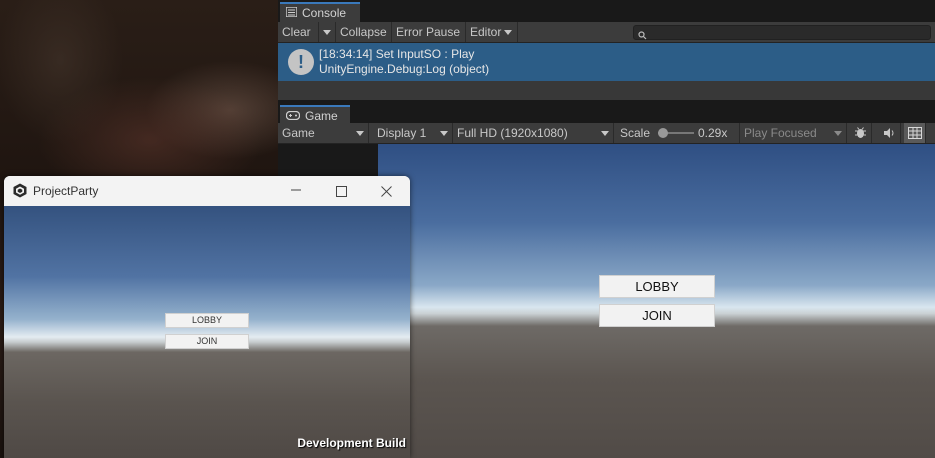  What do you see at coordinates (207, 320) in the screenshot?
I see `player-lobby-button: LOBBY` at bounding box center [207, 320].